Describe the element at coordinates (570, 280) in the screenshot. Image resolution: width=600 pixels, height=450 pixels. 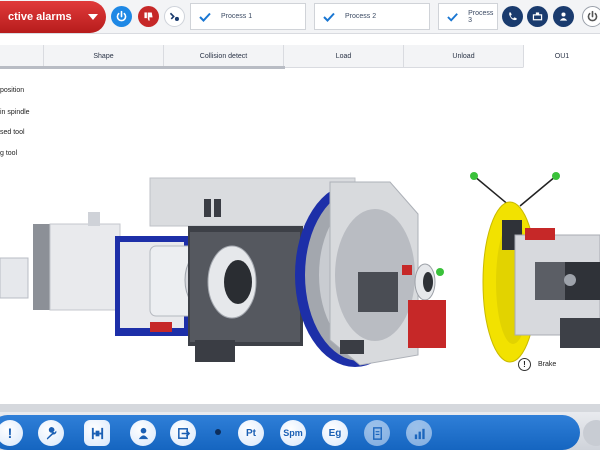
I see `brake-bolt` at that location.